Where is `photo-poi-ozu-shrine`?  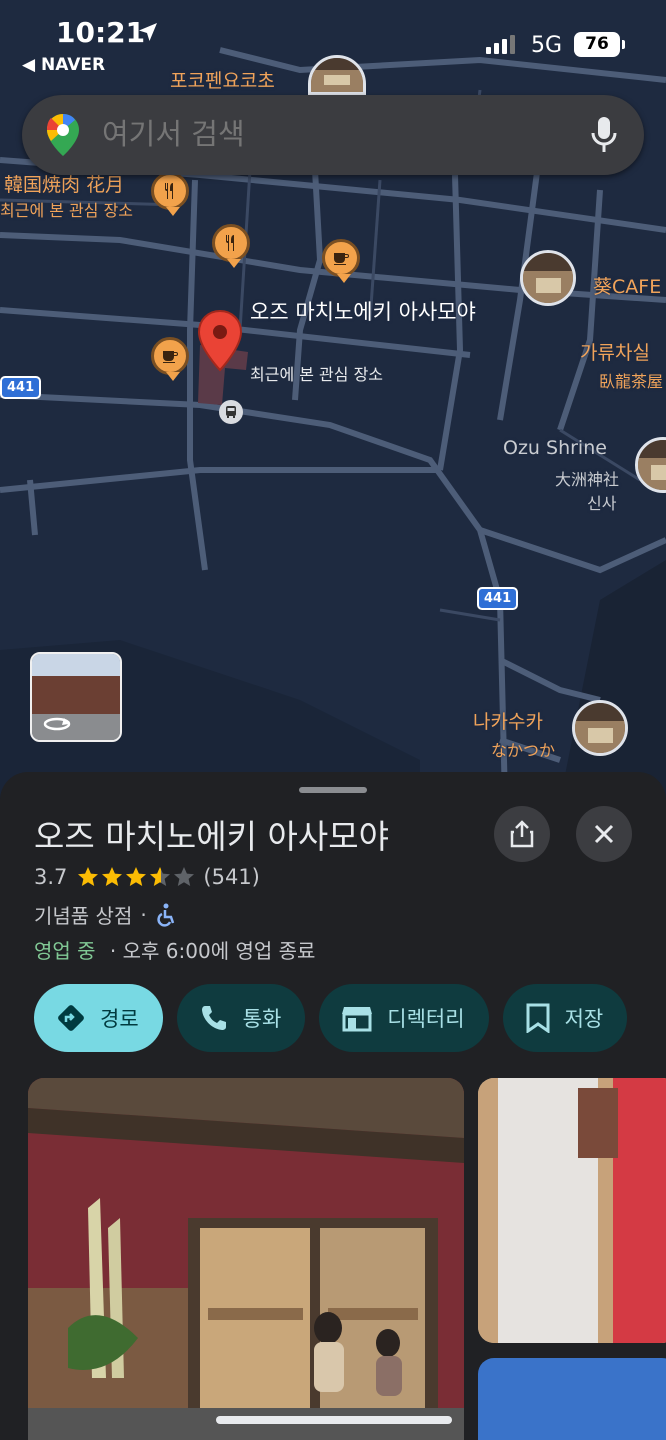 photo-poi-ozu-shrine is located at coordinates (650, 465).